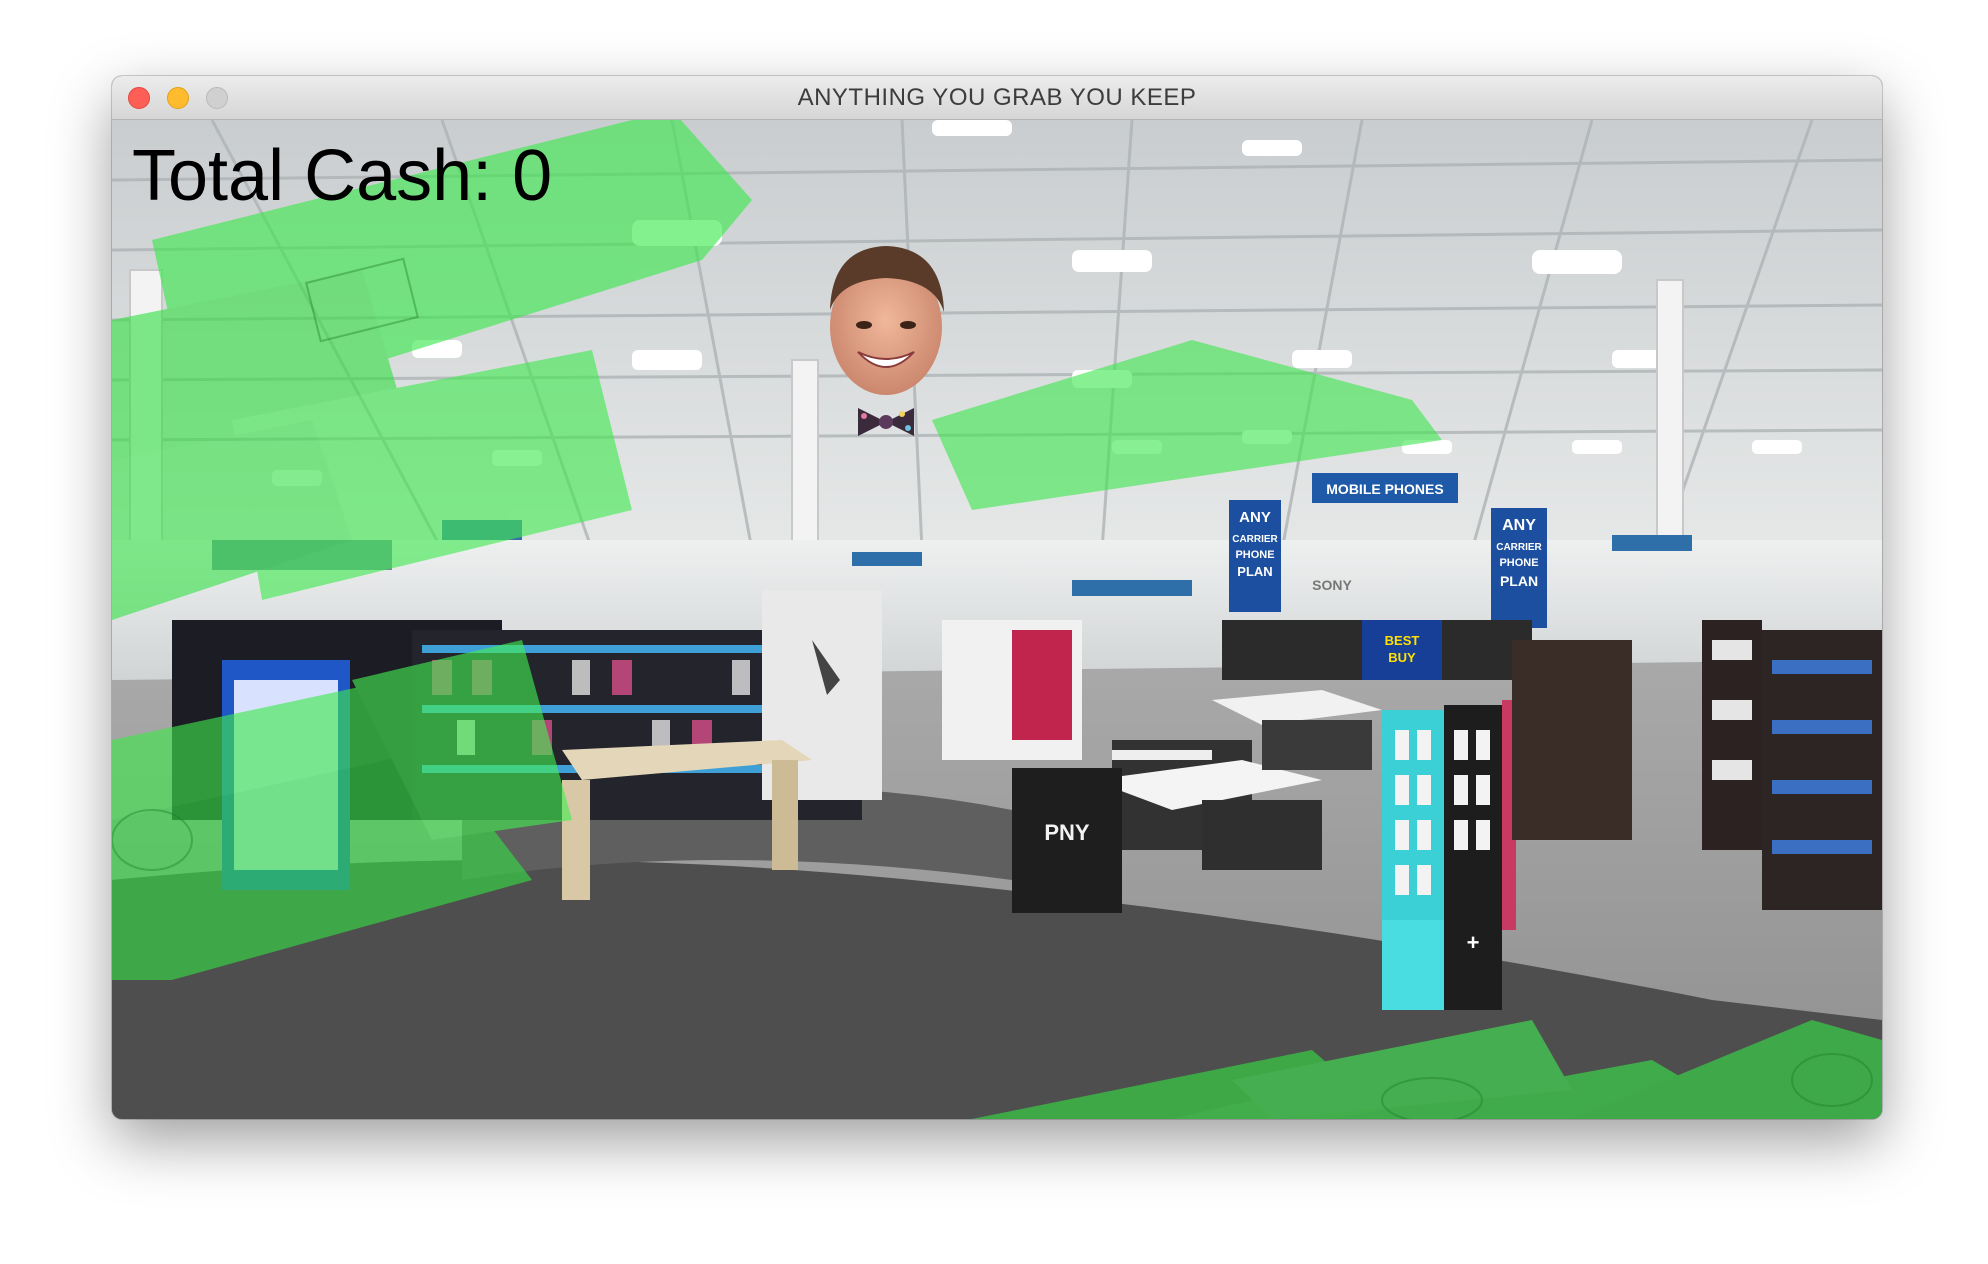  What do you see at coordinates (1402, 640) in the screenshot?
I see `svg-text: BEST` at bounding box center [1402, 640].